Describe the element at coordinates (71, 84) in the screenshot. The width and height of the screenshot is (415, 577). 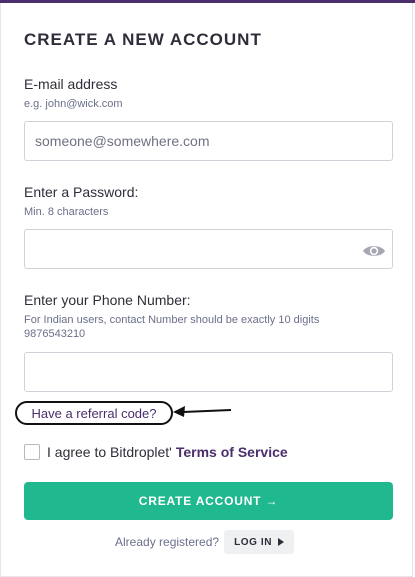
I see `email-label: E-mail address` at that location.